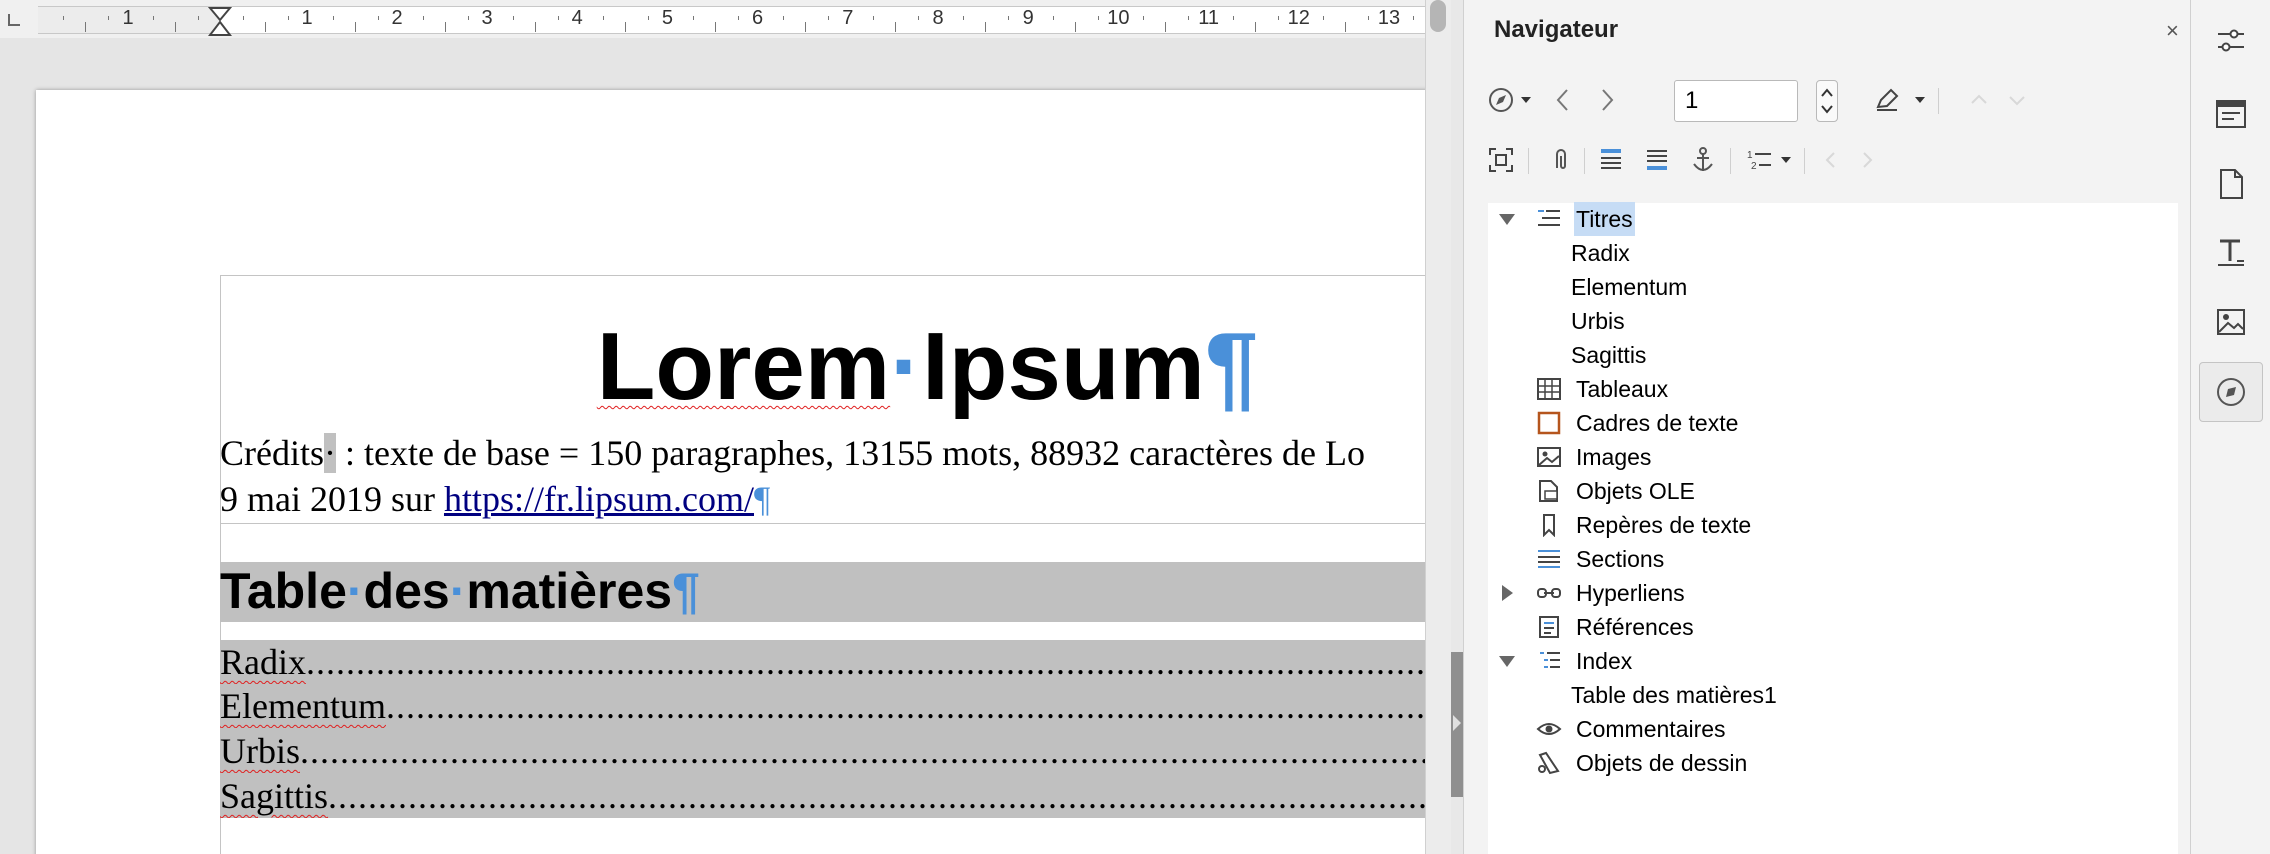  What do you see at coordinates (1833, 389) in the screenshot?
I see `navigator-item-tableaux: Tableaux` at bounding box center [1833, 389].